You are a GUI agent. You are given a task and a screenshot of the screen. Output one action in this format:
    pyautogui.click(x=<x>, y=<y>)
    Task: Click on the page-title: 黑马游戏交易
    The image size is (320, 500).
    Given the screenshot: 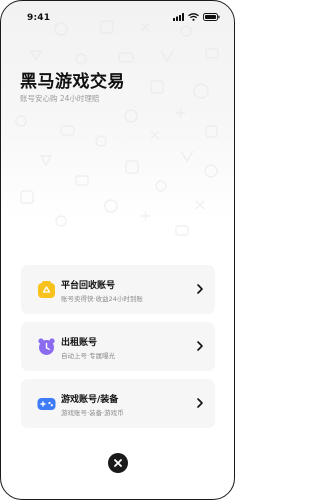 What is the action you would take?
    pyautogui.click(x=72, y=82)
    